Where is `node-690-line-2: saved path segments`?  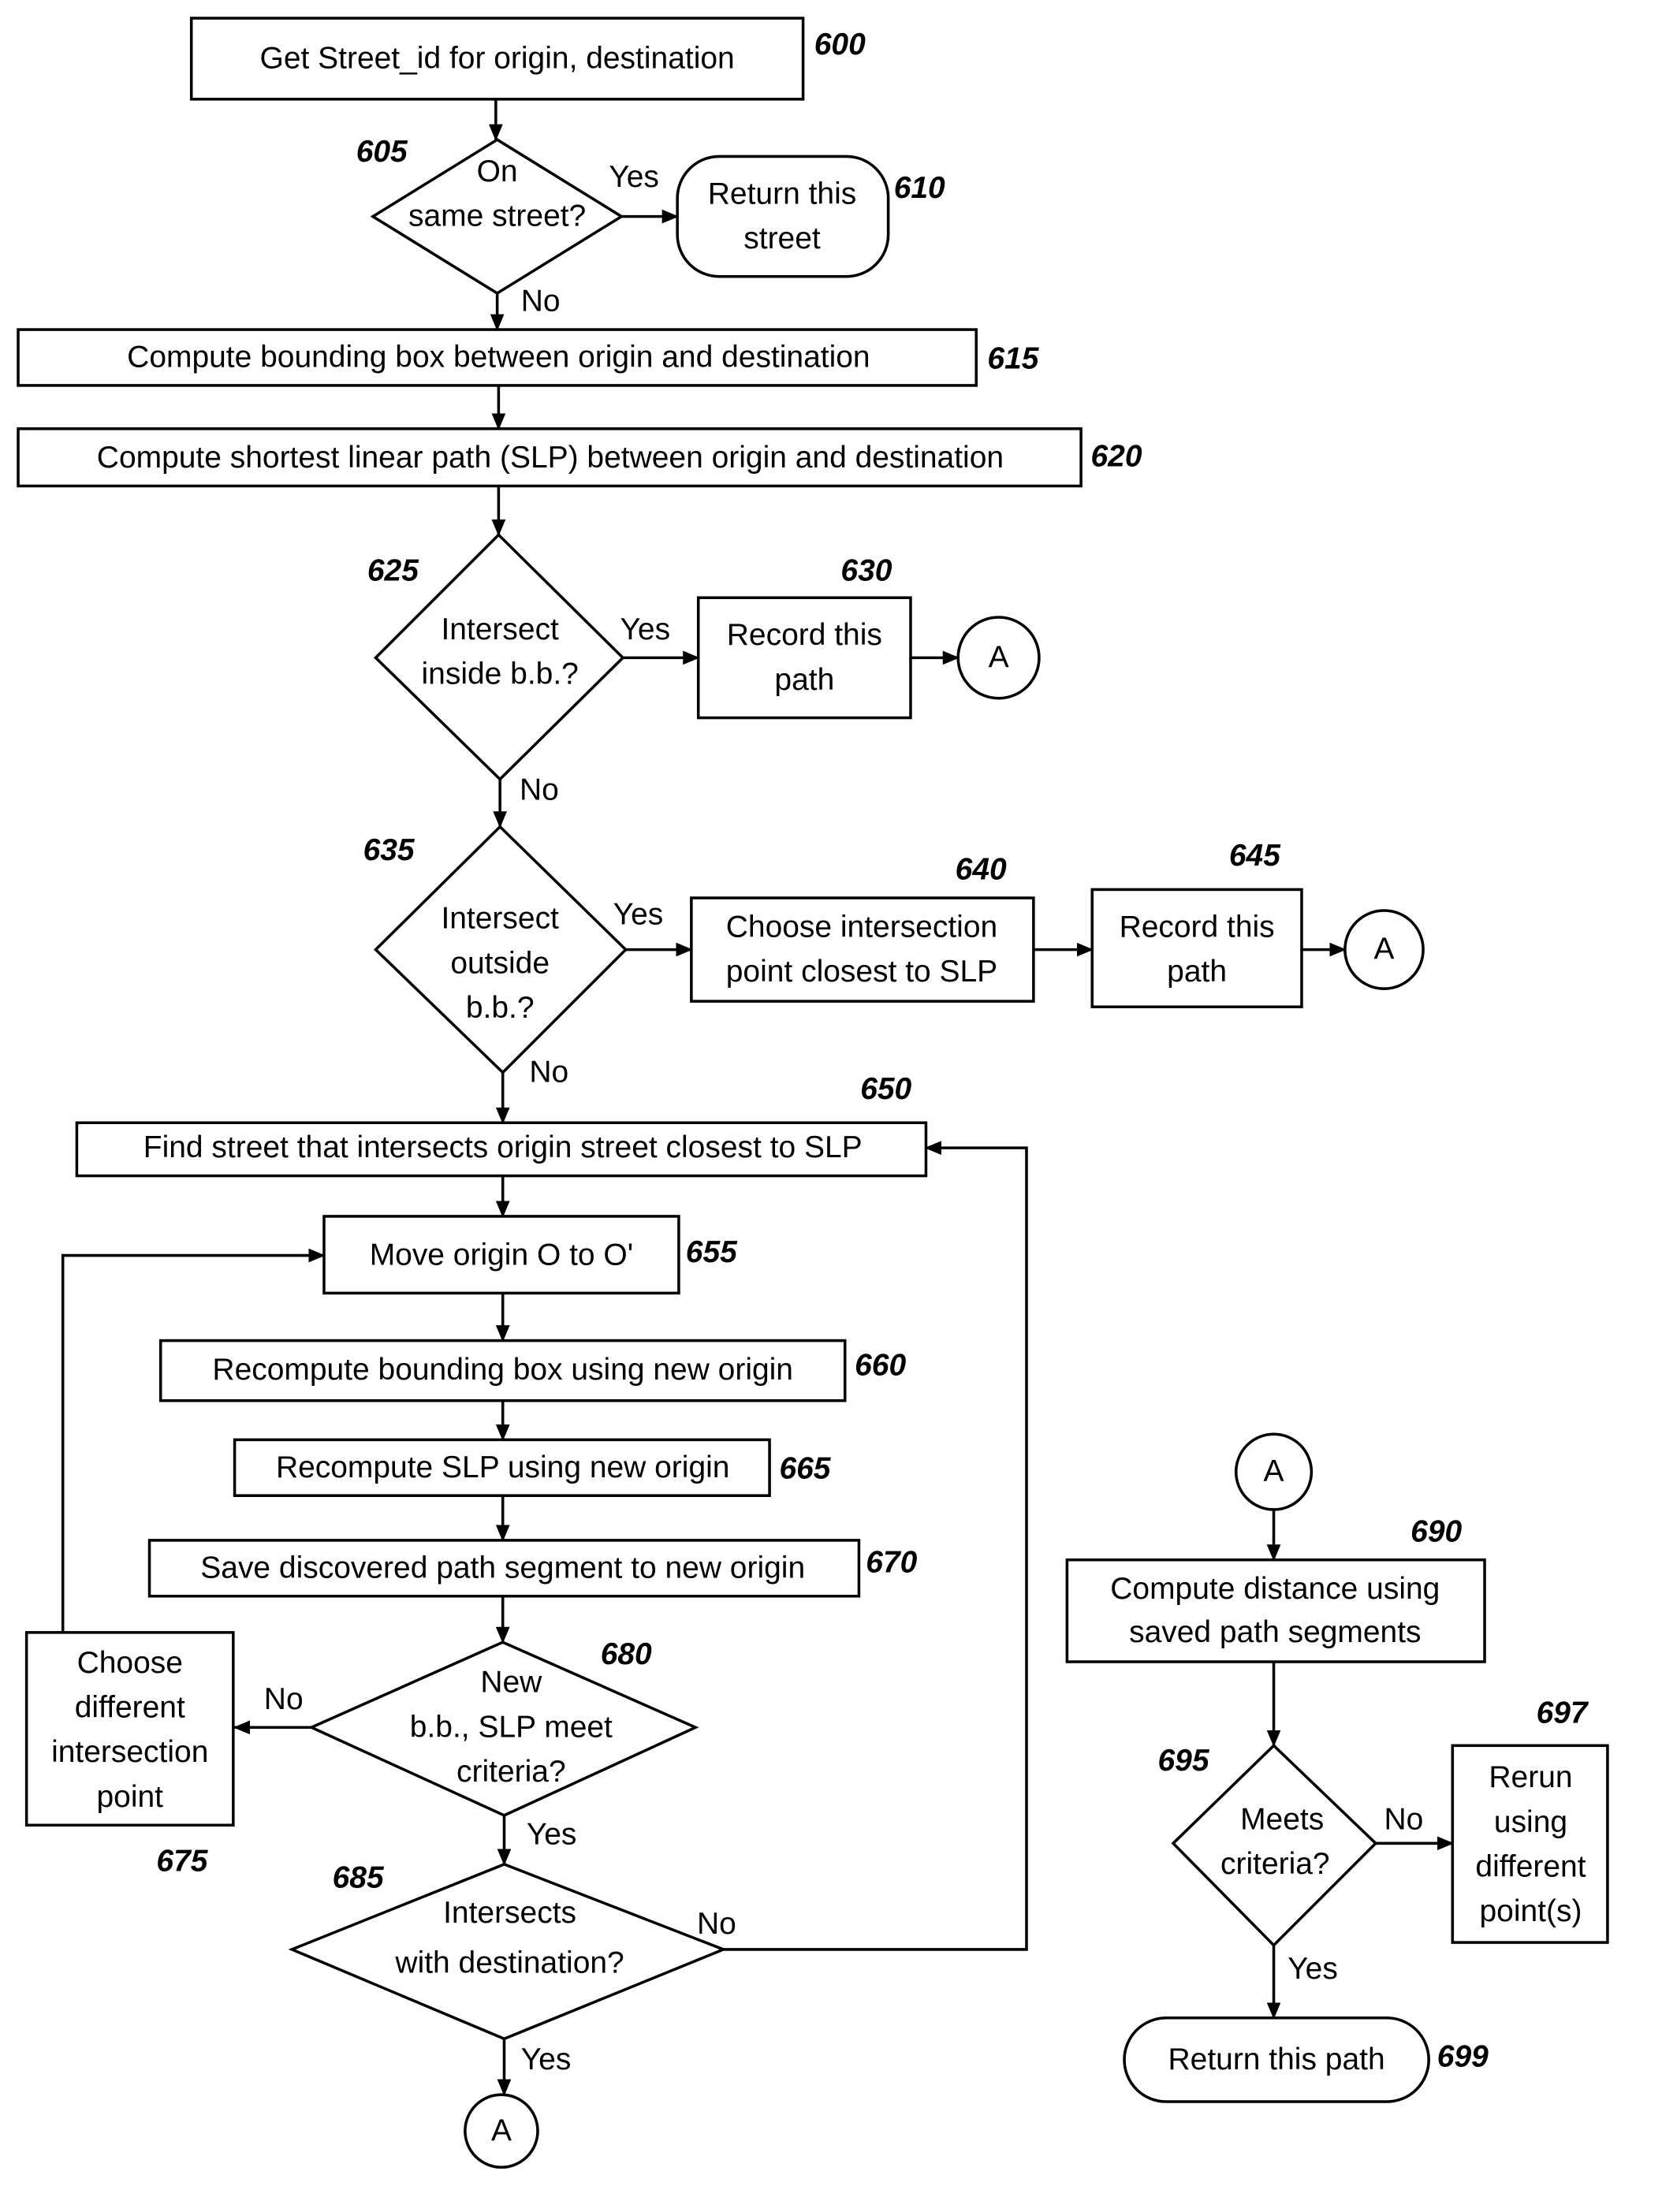 node-690-line-2: saved path segments is located at coordinates (1275, 1632).